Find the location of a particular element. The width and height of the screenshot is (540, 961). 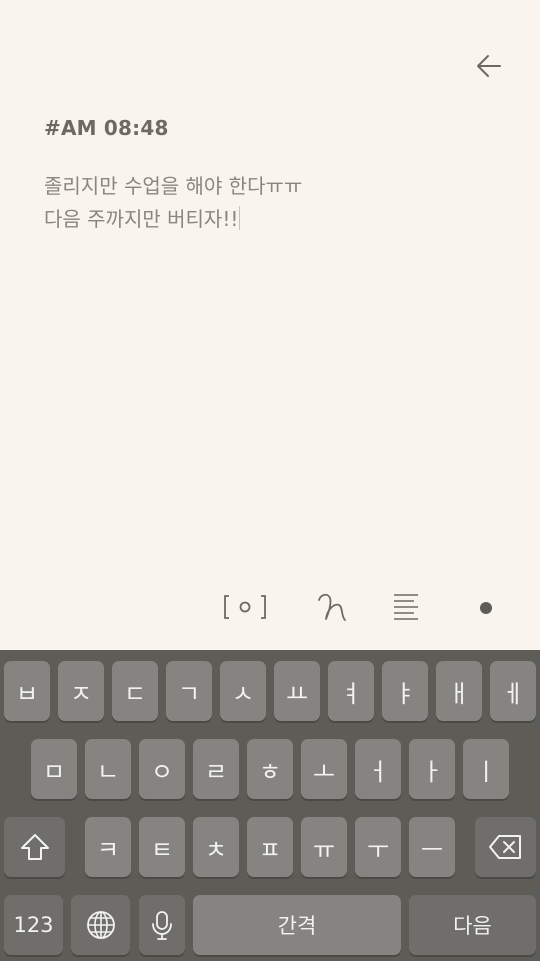

key-o: ㅗ is located at coordinates (324, 769).